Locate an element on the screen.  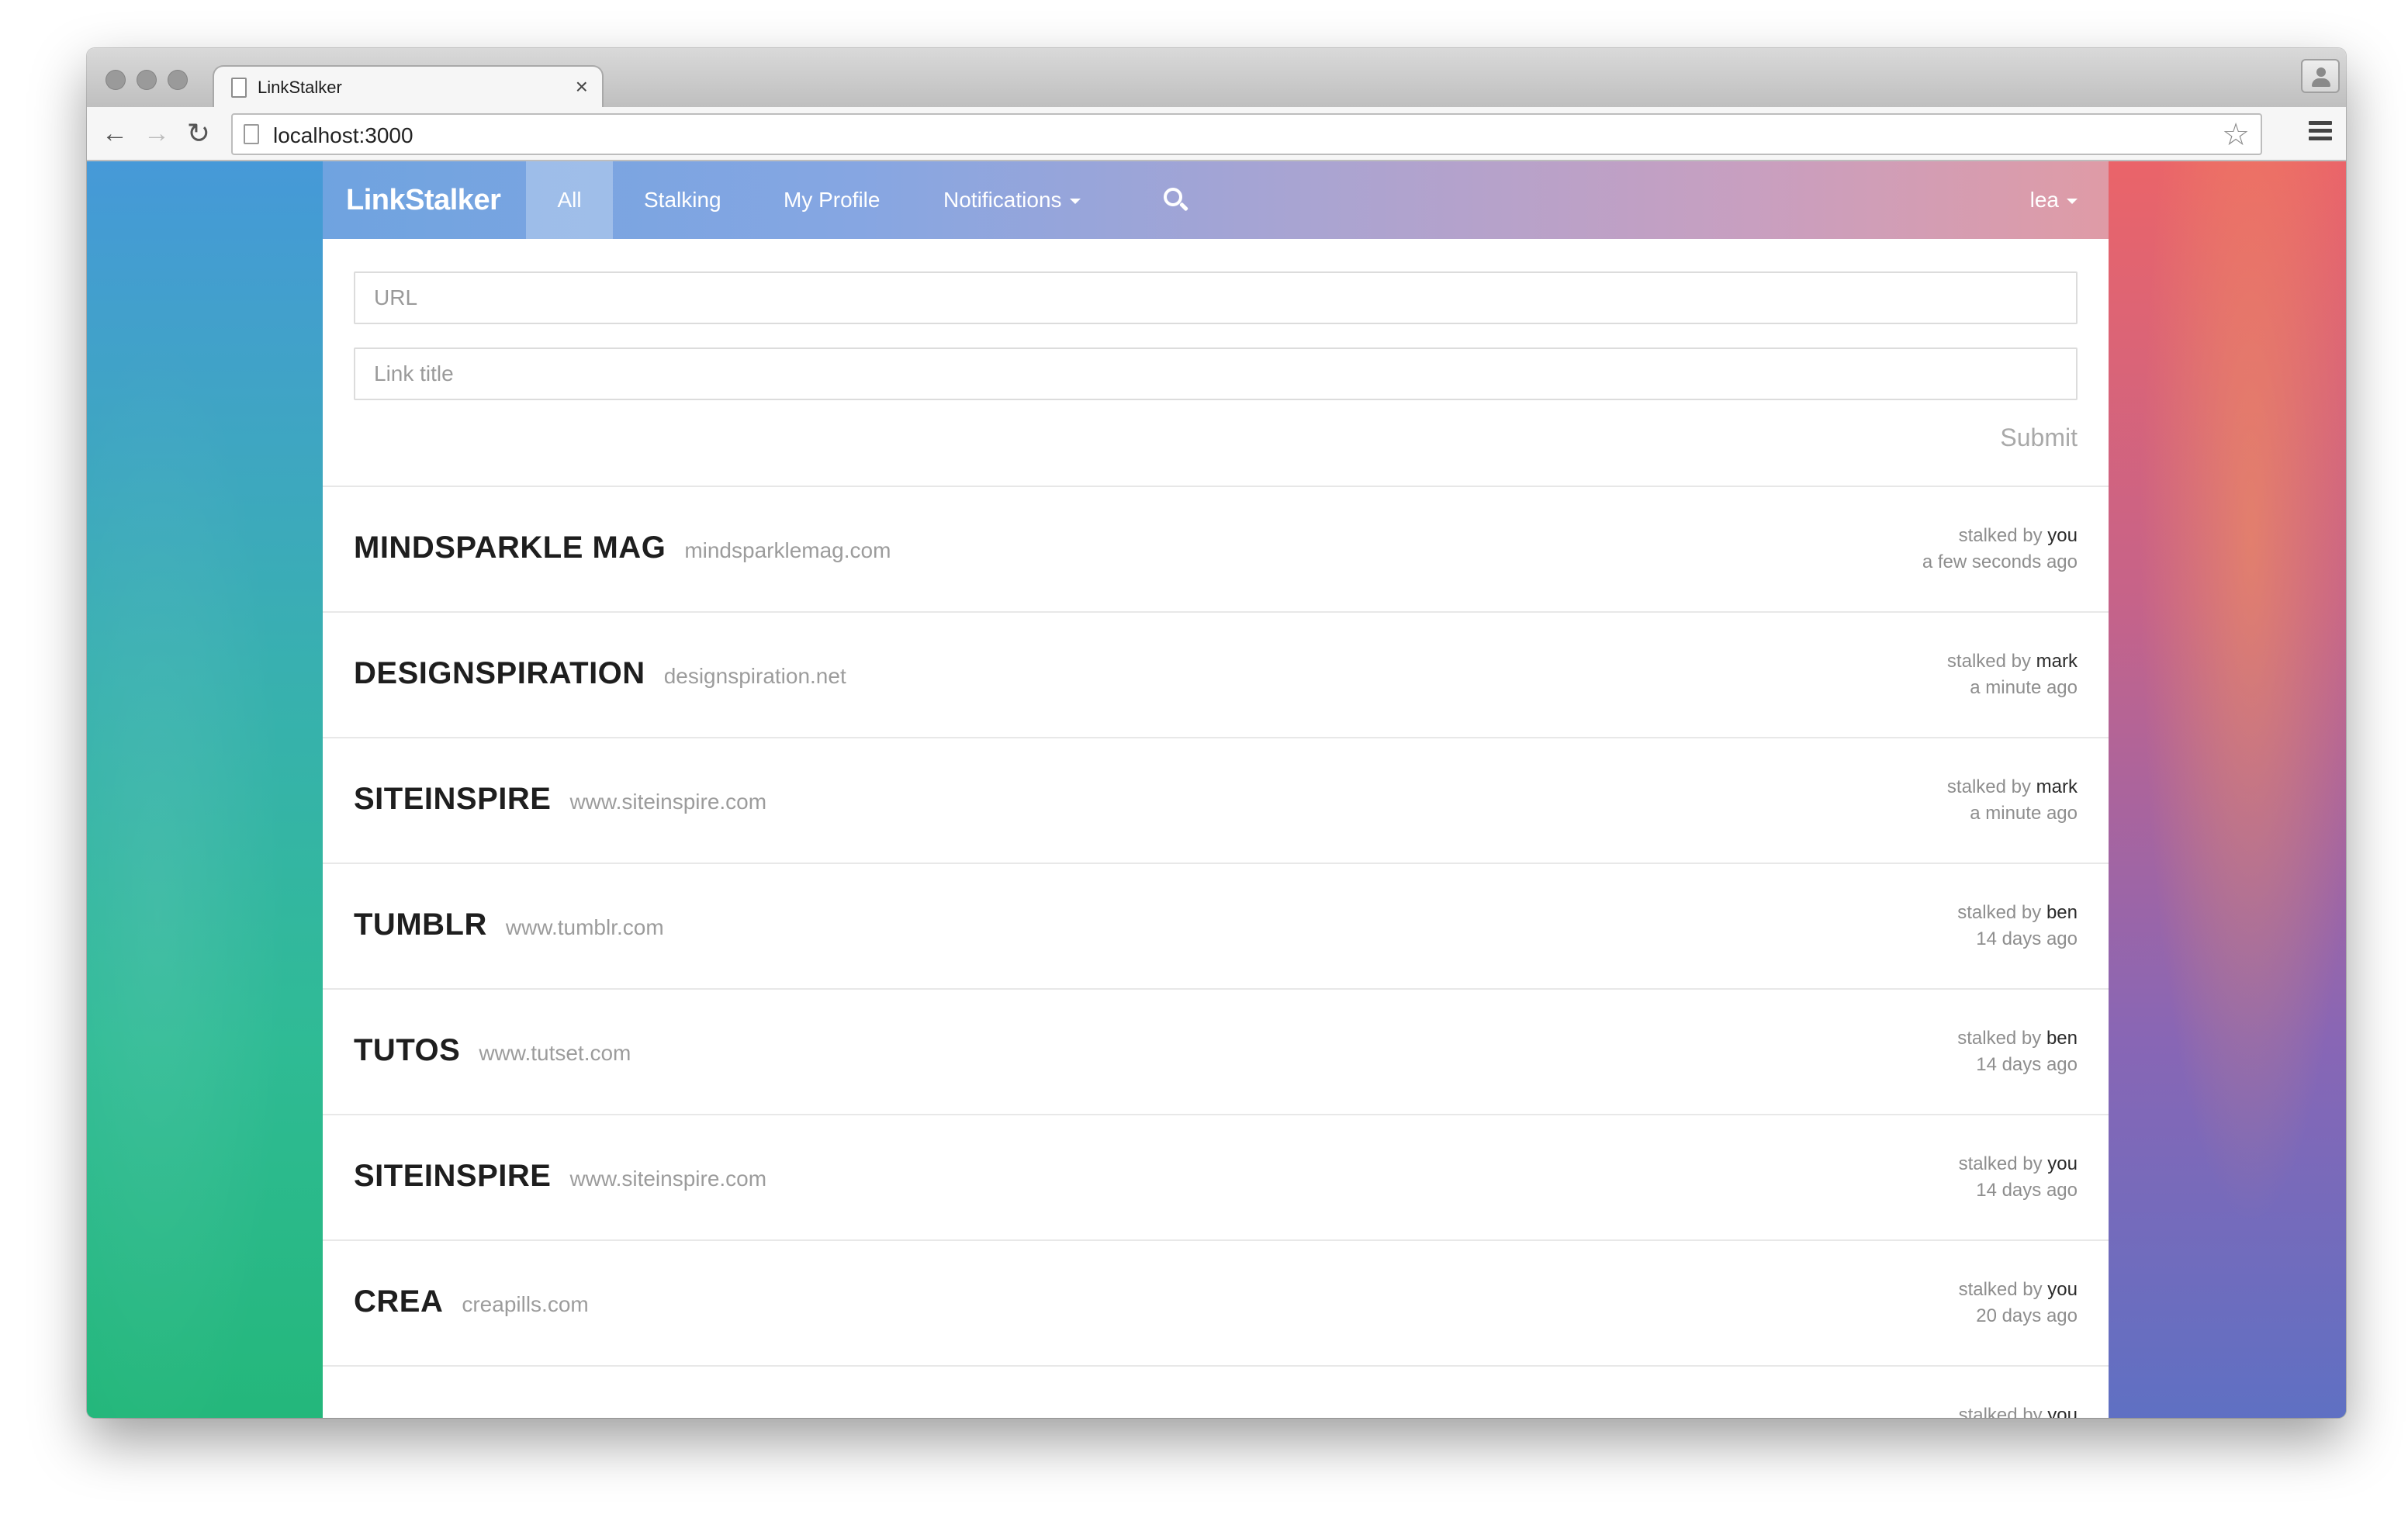
browser-tab: LinkStalker × is located at coordinates (408, 87).